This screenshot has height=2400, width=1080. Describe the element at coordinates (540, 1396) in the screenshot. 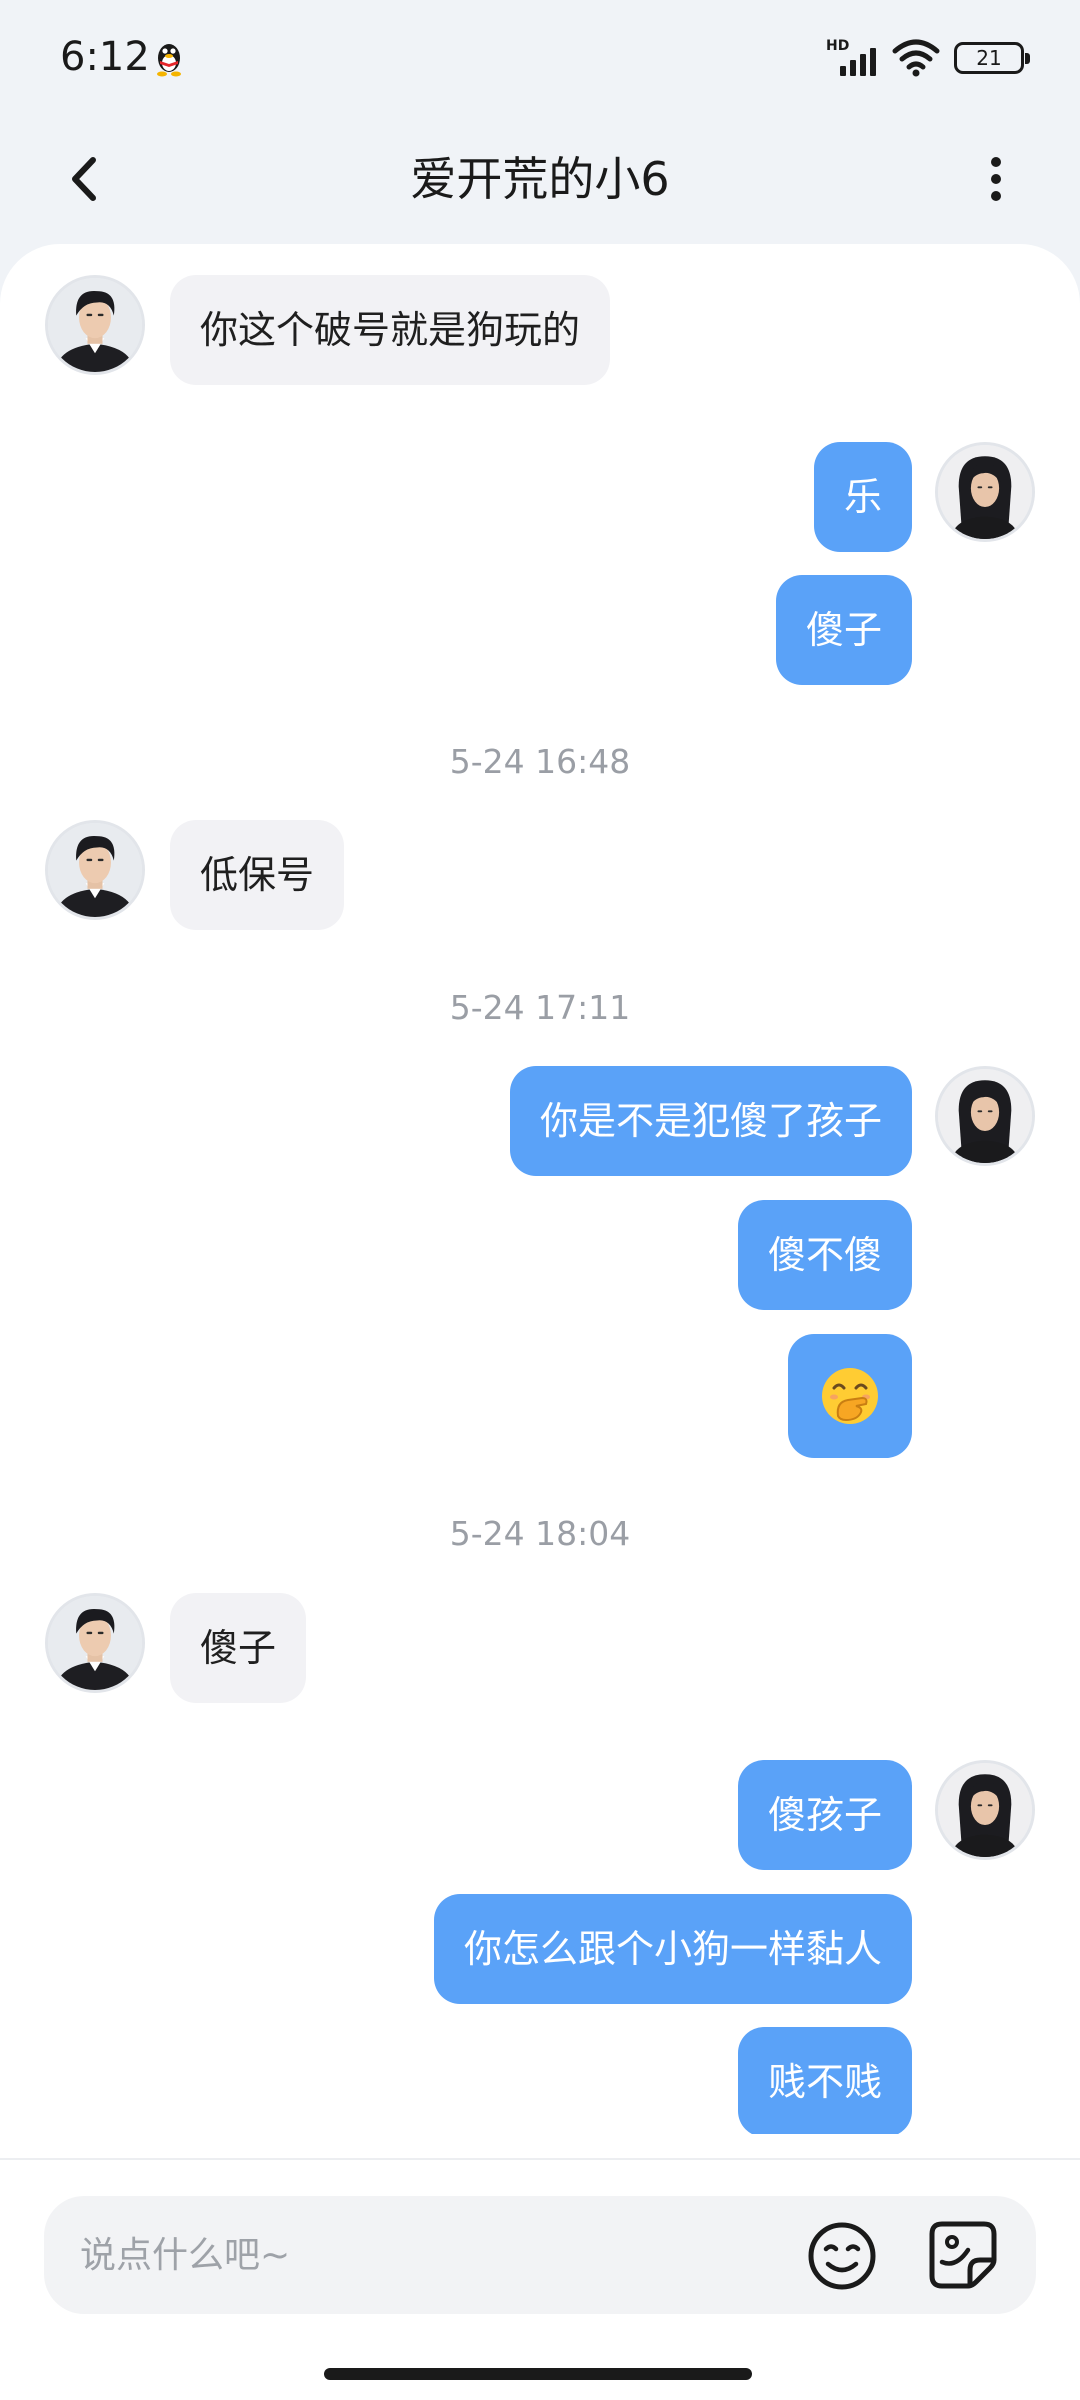

I see `message-row` at that location.